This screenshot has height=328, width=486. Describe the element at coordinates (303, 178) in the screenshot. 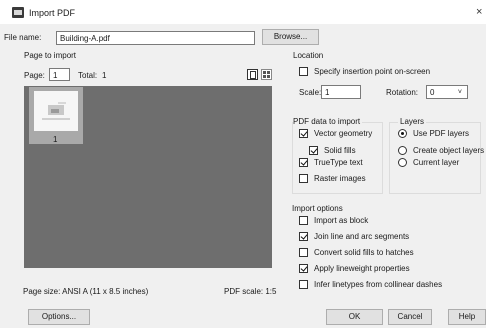

I see `raster-images-checkbox` at that location.